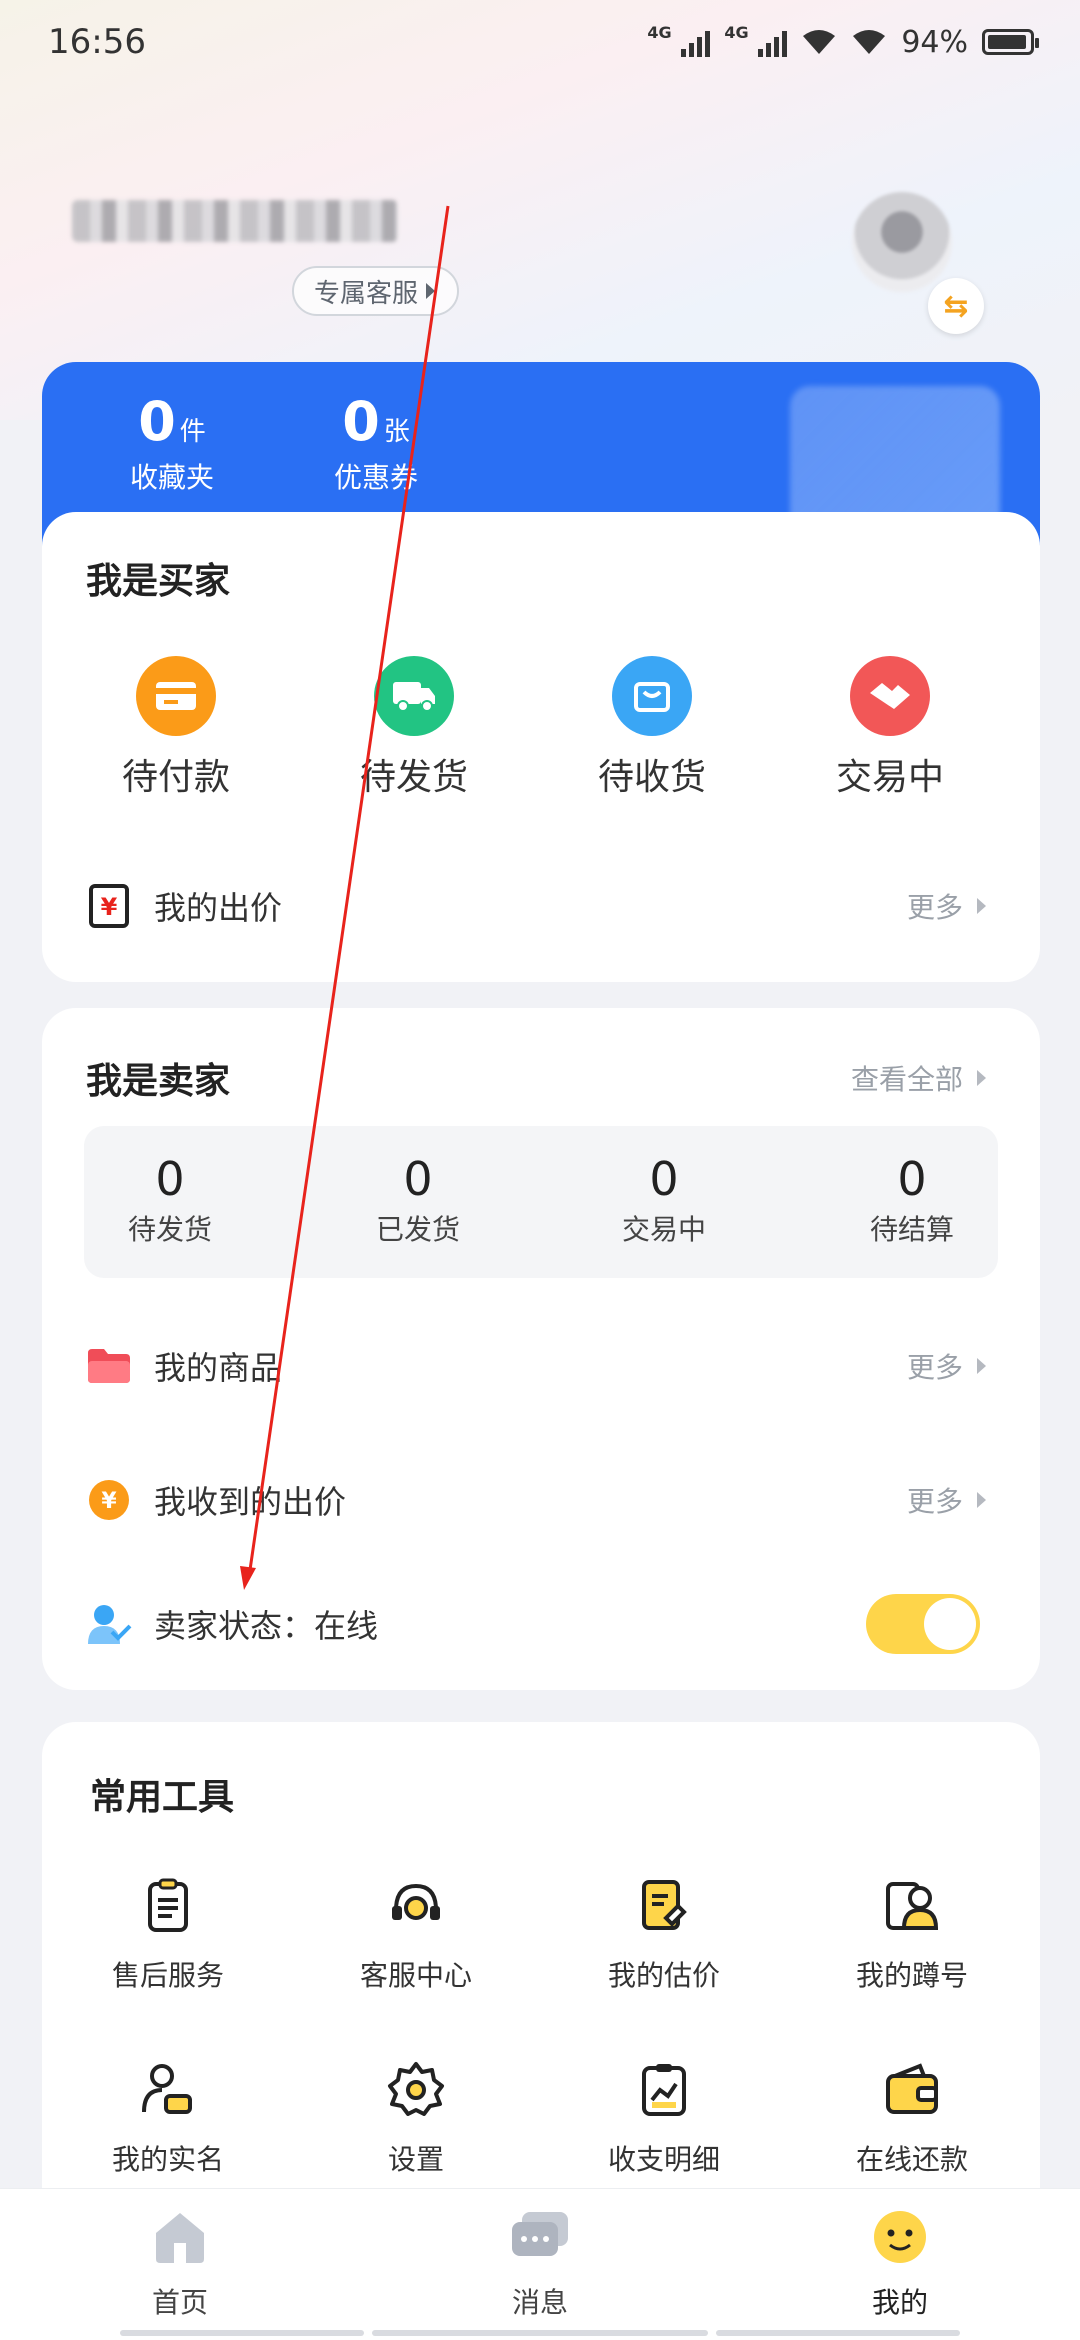 The width and height of the screenshot is (1080, 2340). What do you see at coordinates (162, 1797) in the screenshot?
I see `tools-title: 常用工具` at bounding box center [162, 1797].